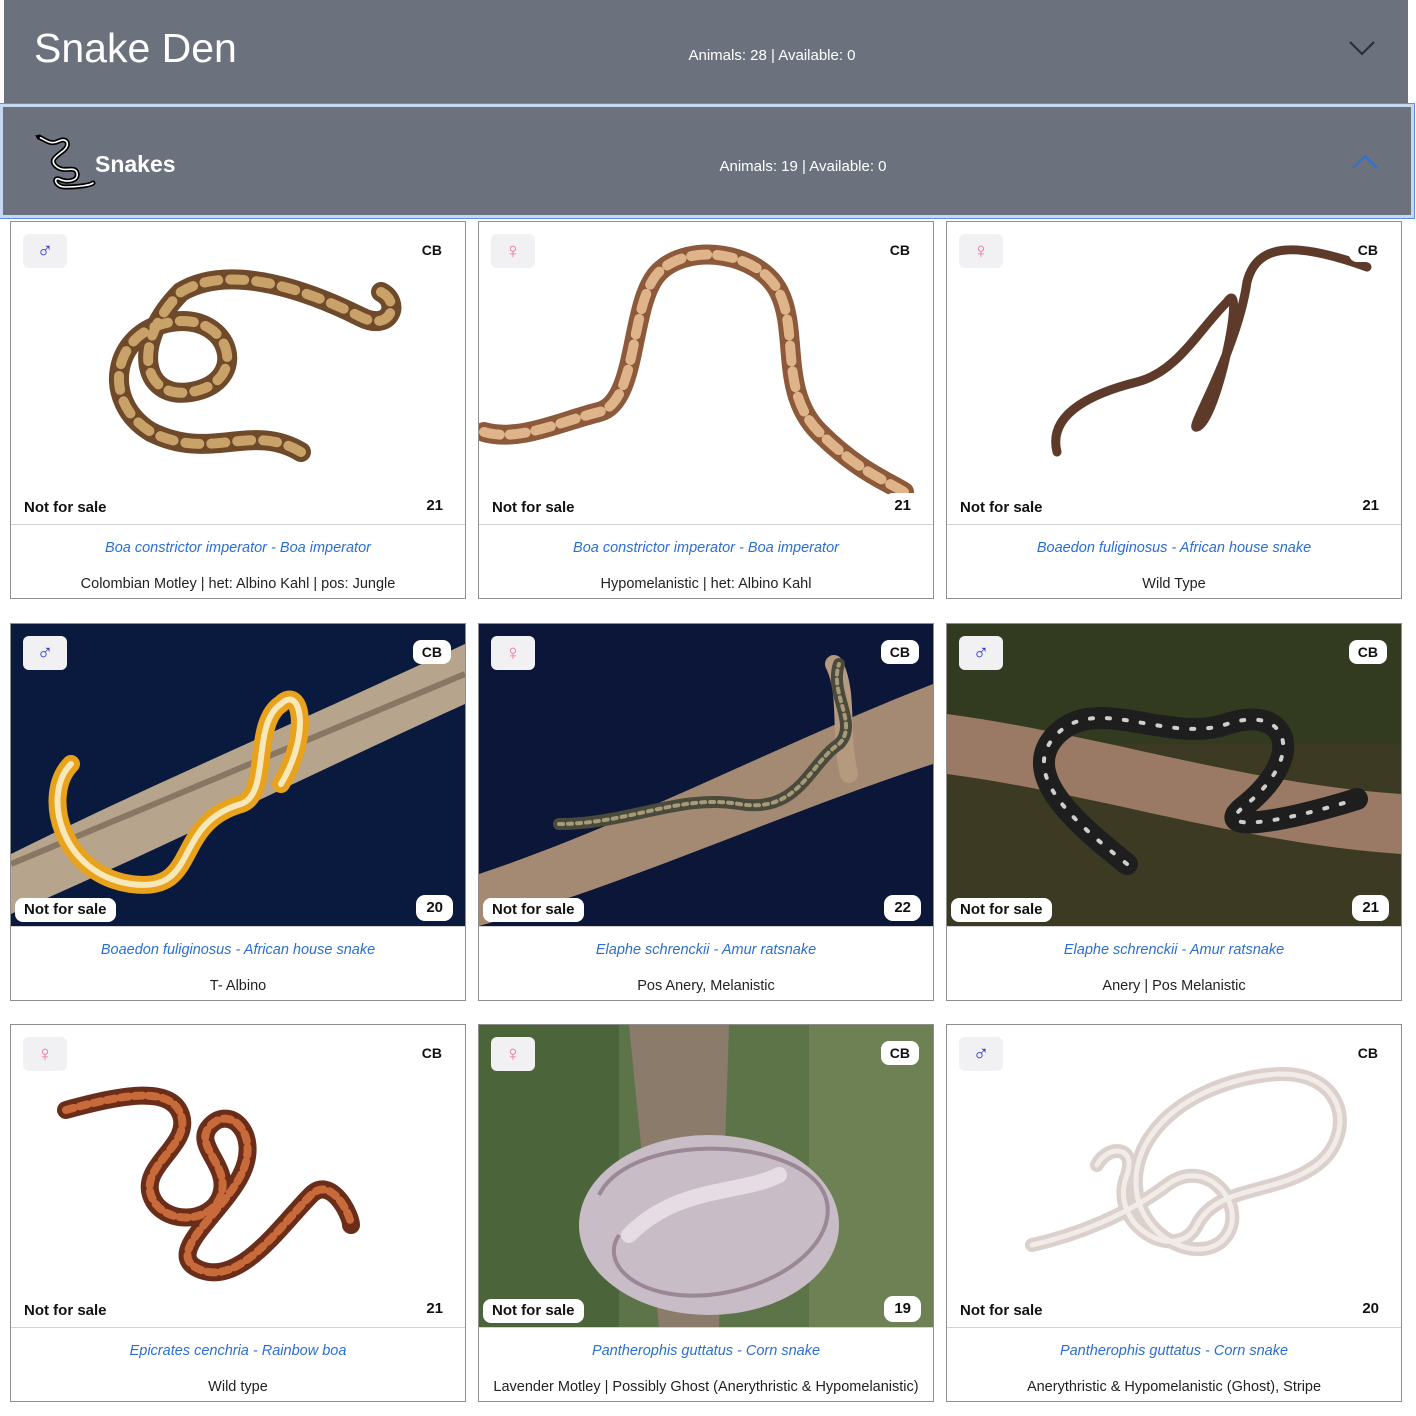 This screenshot has height=1416, width=1416. What do you see at coordinates (707, 161) in the screenshot?
I see `category-header: Snakes Animals: 19 | Available: 0` at bounding box center [707, 161].